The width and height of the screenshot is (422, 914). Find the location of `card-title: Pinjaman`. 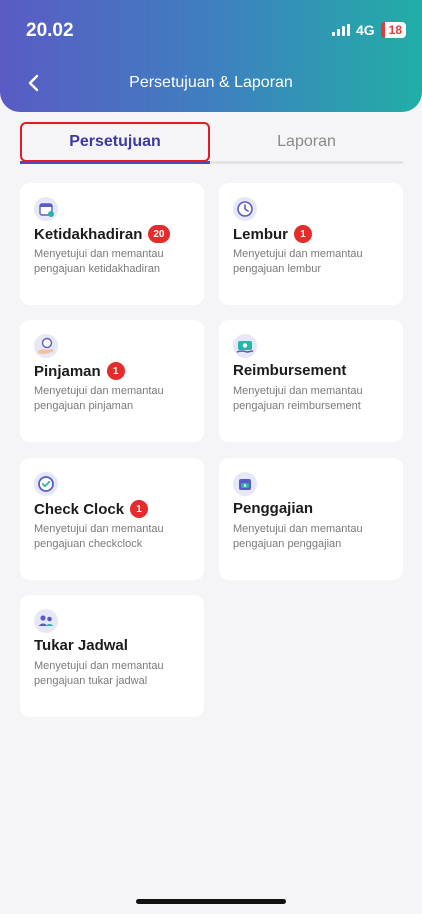

card-title: Pinjaman is located at coordinates (67, 371).